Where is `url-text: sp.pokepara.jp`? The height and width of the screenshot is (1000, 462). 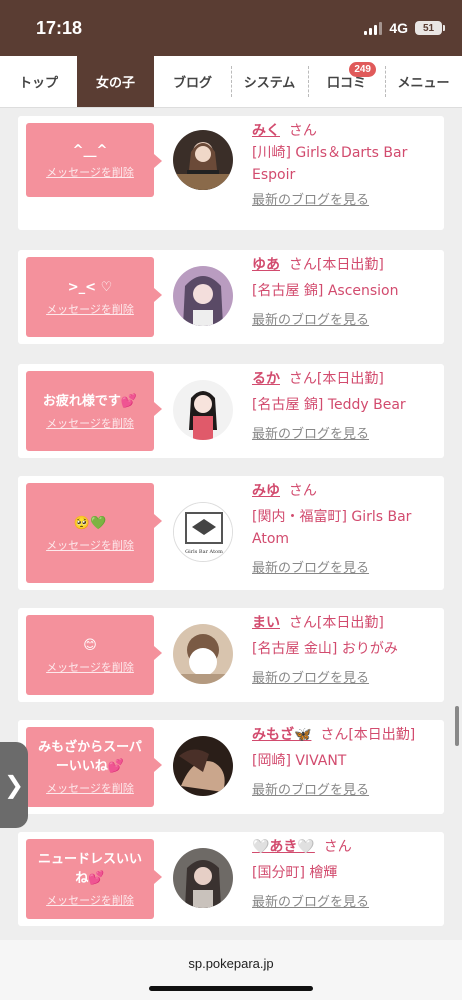
url-text: sp.pokepara.jp is located at coordinates (231, 963).